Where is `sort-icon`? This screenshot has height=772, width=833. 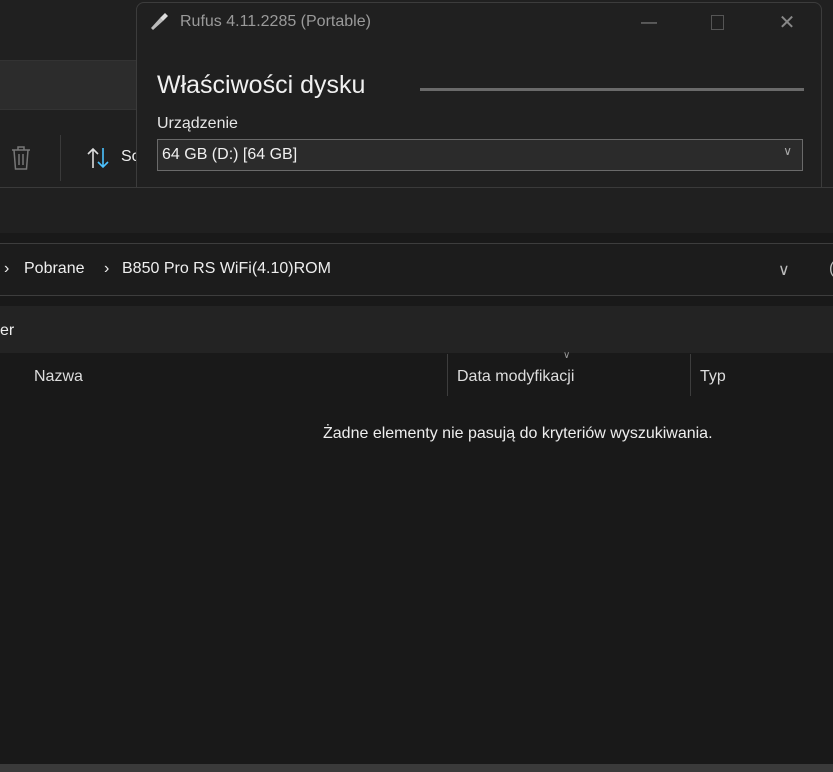 sort-icon is located at coordinates (98, 158).